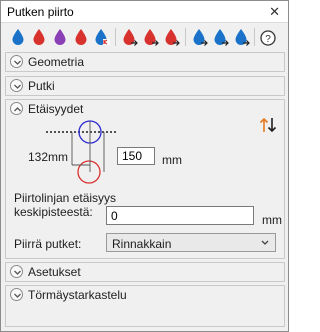 The image size is (320, 332). I want to click on draw-pipes-value: Rinnakkain, so click(142, 244).